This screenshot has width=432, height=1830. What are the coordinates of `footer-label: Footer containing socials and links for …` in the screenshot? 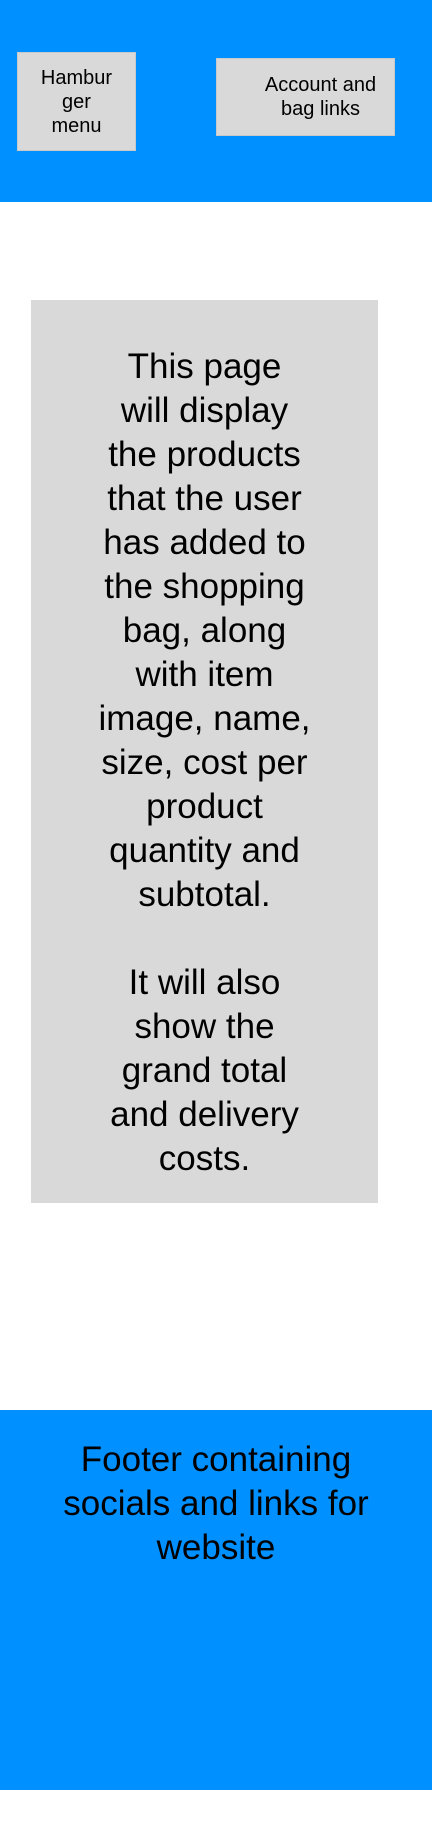 It's located at (216, 1503).